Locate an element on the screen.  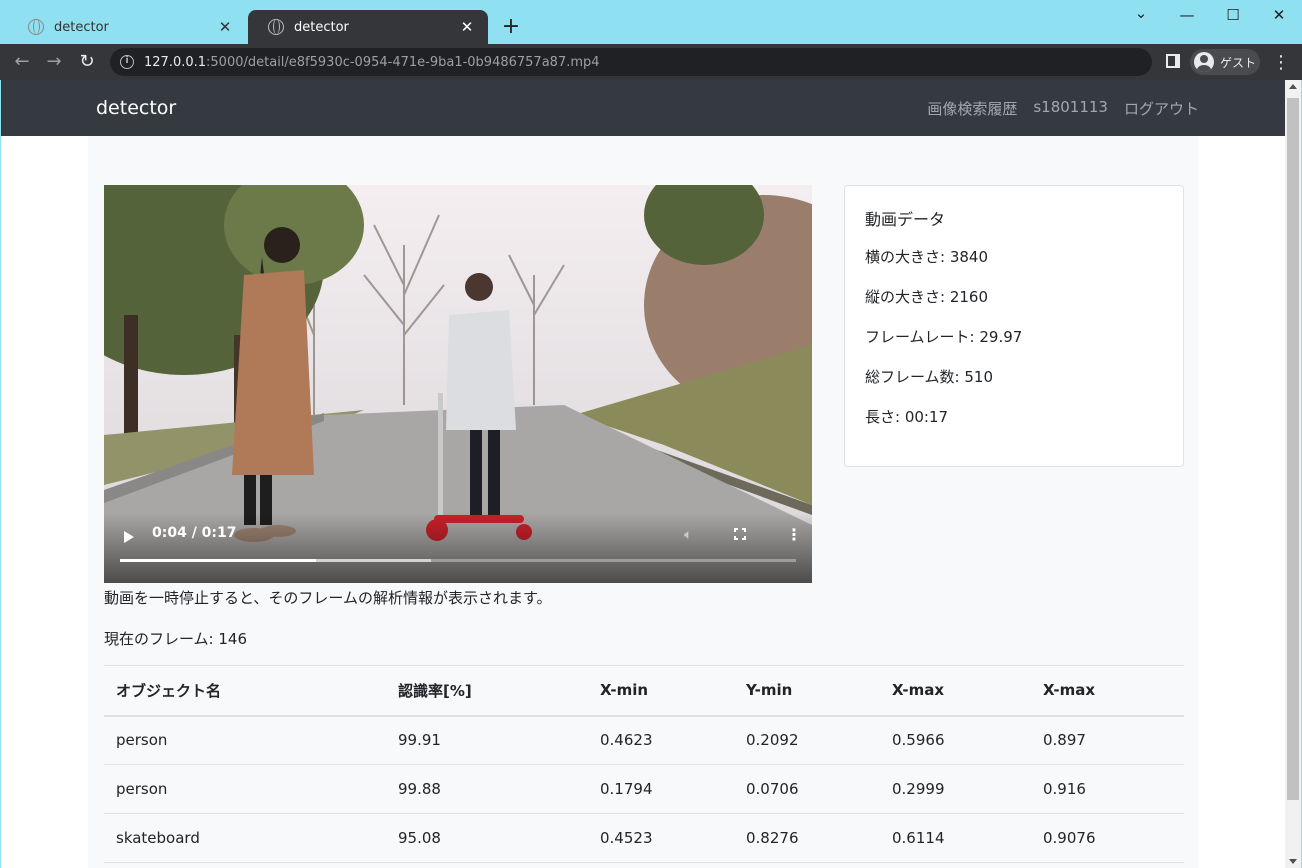
table-cell: 0.9076 is located at coordinates (1069, 838).